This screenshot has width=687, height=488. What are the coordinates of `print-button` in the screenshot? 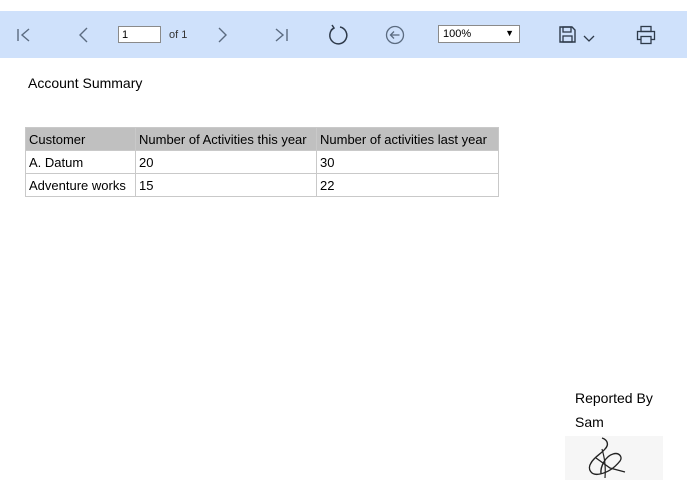 It's located at (646, 34).